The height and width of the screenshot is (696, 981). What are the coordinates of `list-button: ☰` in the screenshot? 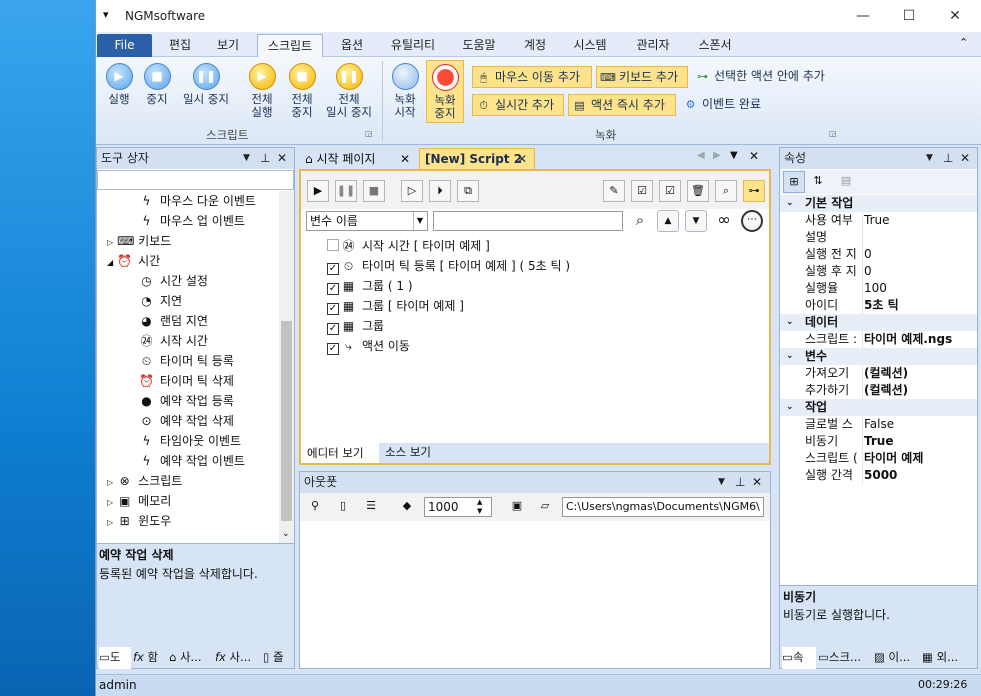 It's located at (371, 507).